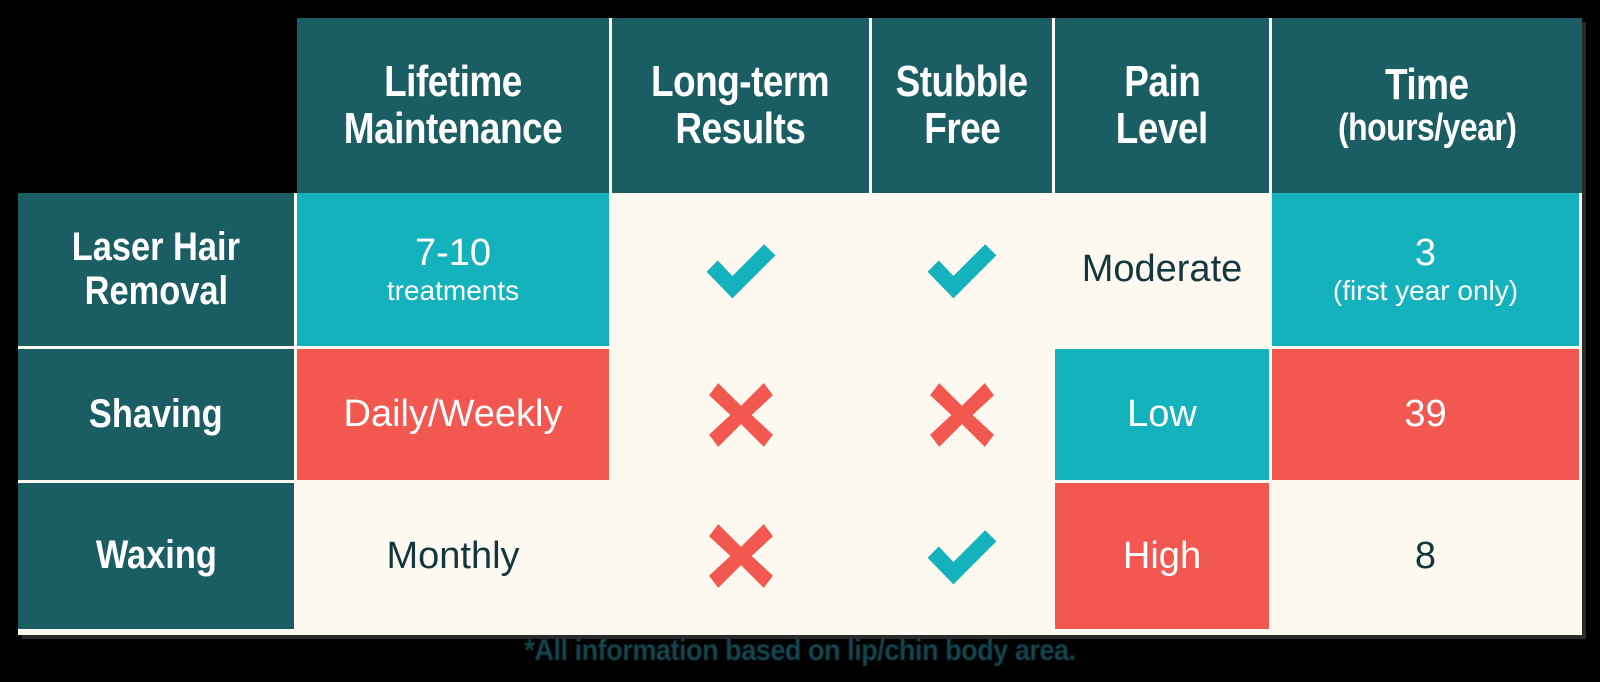  I want to click on cell-long-term-results-laser, so click(742, 269).